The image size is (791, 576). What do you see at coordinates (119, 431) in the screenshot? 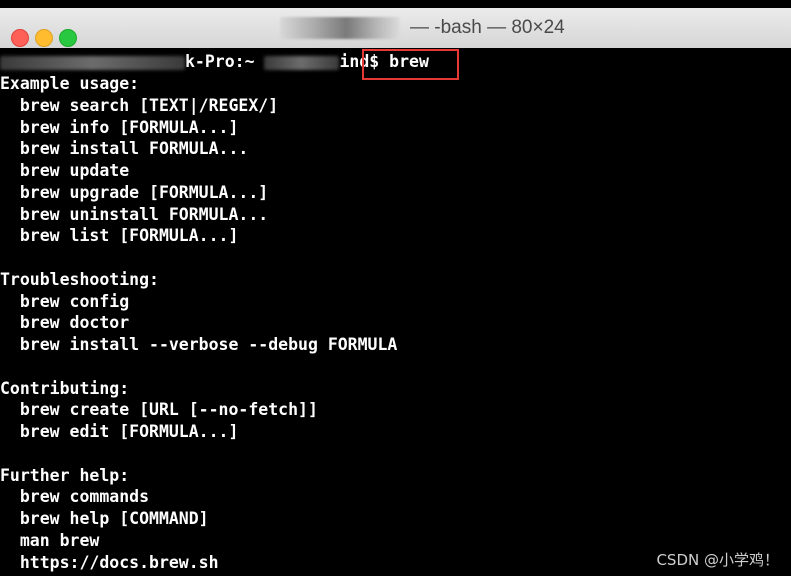
I see `terminal-output-line: brew edit [FORMULA...]` at bounding box center [119, 431].